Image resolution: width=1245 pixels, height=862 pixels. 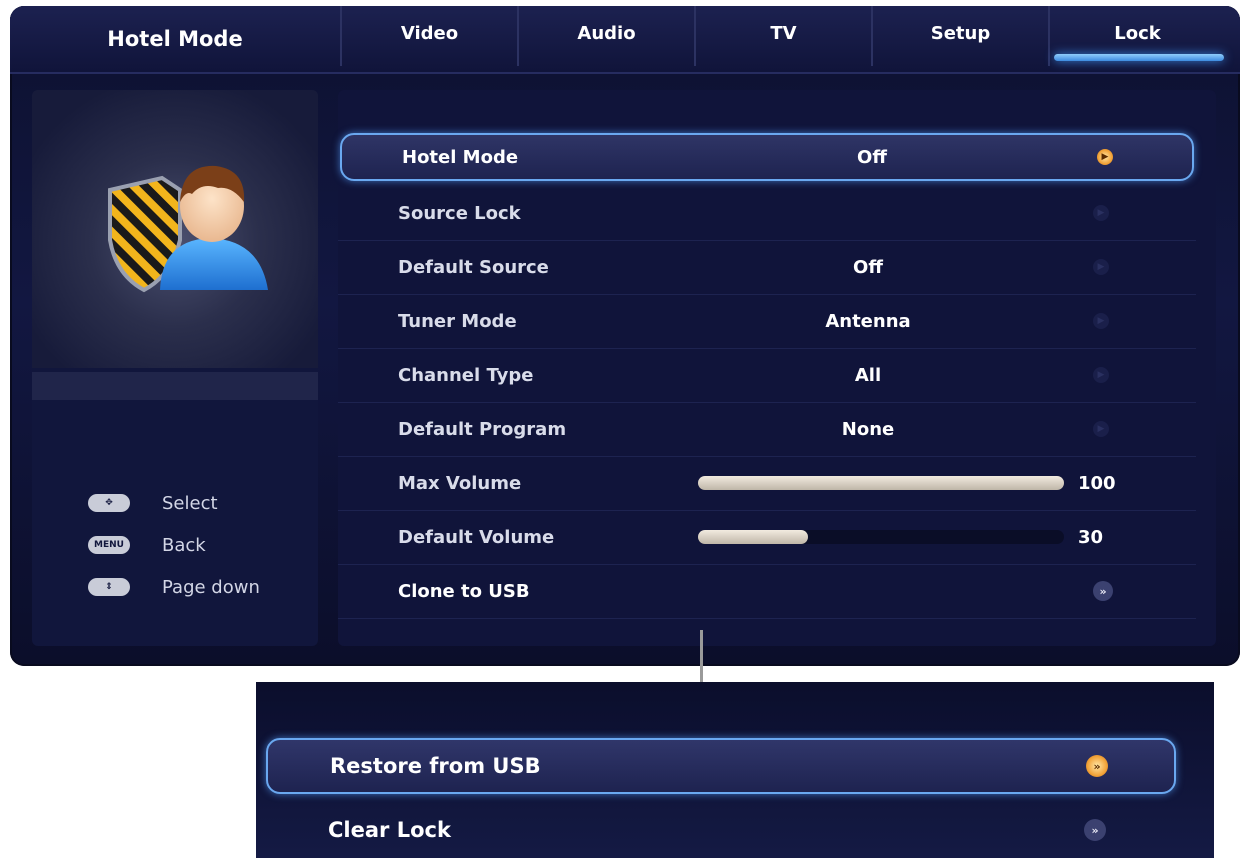 I want to click on default-volume-slider, so click(x=881, y=537).